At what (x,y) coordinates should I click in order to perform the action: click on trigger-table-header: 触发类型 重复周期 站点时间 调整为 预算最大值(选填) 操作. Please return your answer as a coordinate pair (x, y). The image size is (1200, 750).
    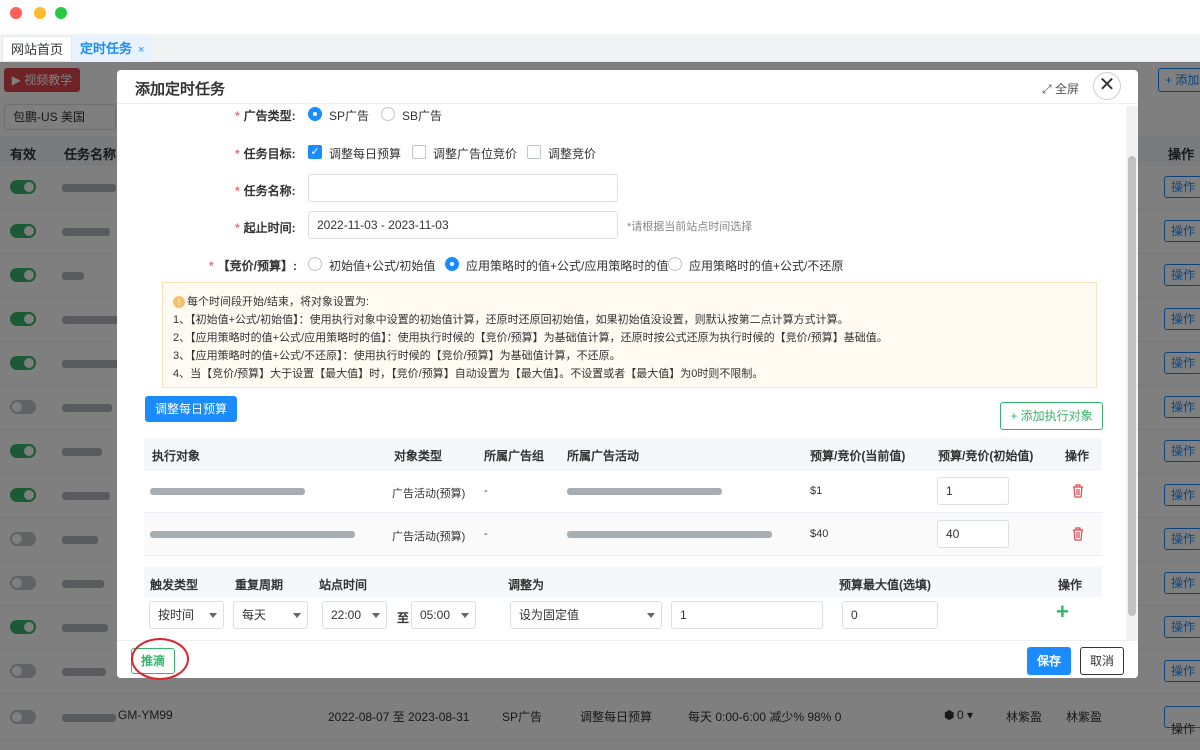
    Looking at the image, I should click on (623, 582).